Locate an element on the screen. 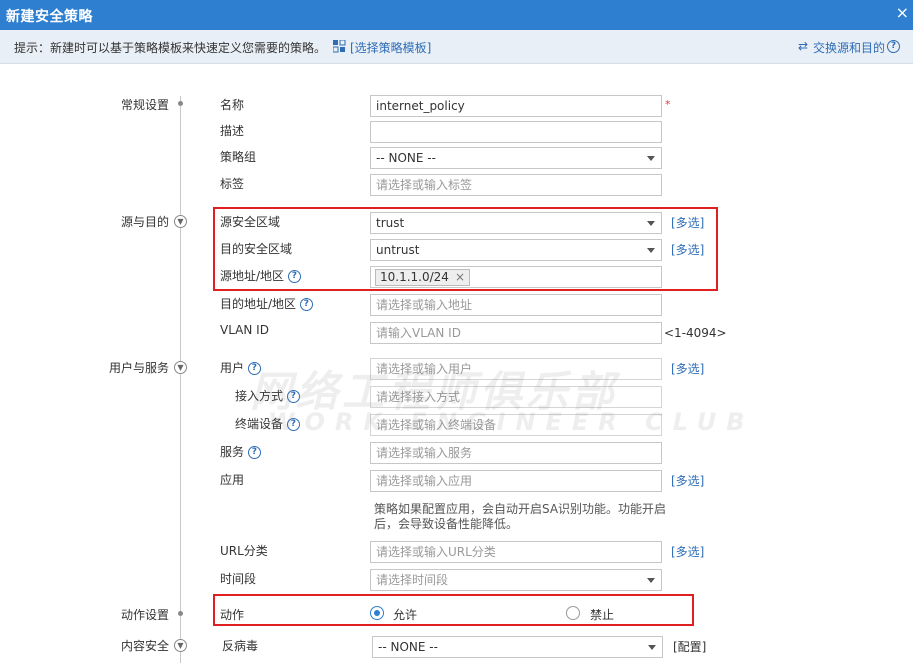 This screenshot has height=663, width=913. collapse-user-service-icon: ▼ is located at coordinates (180, 367).